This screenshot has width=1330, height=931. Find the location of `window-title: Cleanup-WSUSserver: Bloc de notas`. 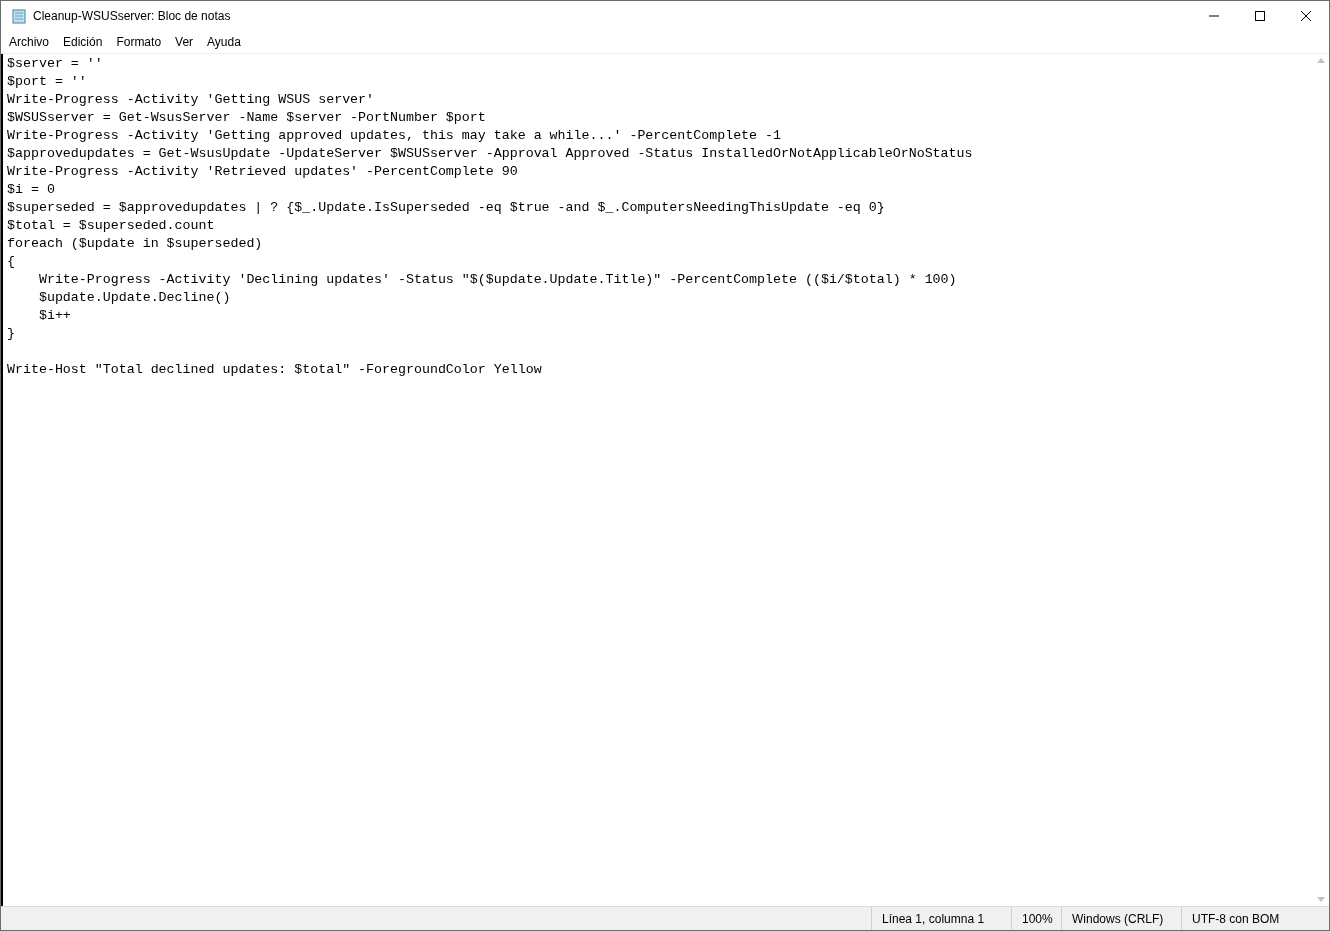

window-title: Cleanup-WSUSserver: Bloc de notas is located at coordinates (132, 16).